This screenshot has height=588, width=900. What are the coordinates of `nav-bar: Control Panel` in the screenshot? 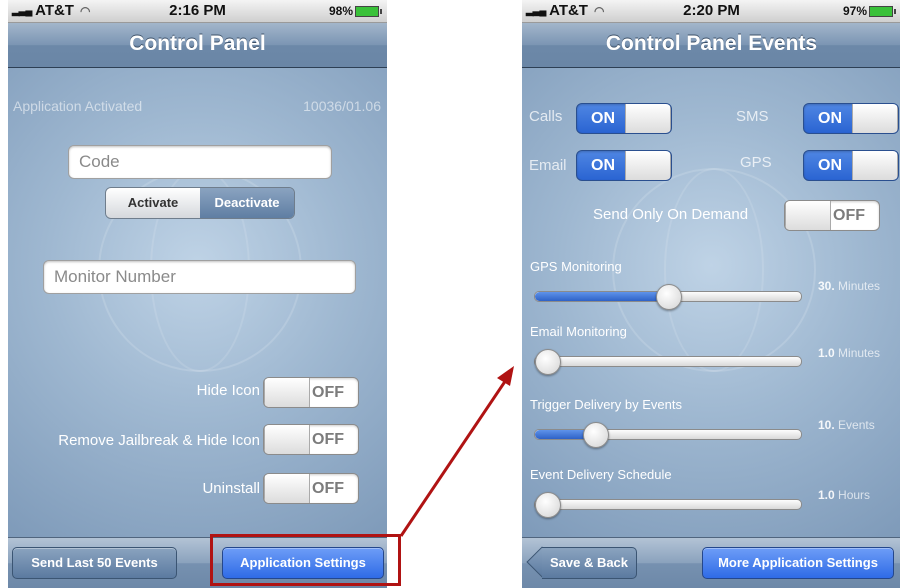 It's located at (197, 45).